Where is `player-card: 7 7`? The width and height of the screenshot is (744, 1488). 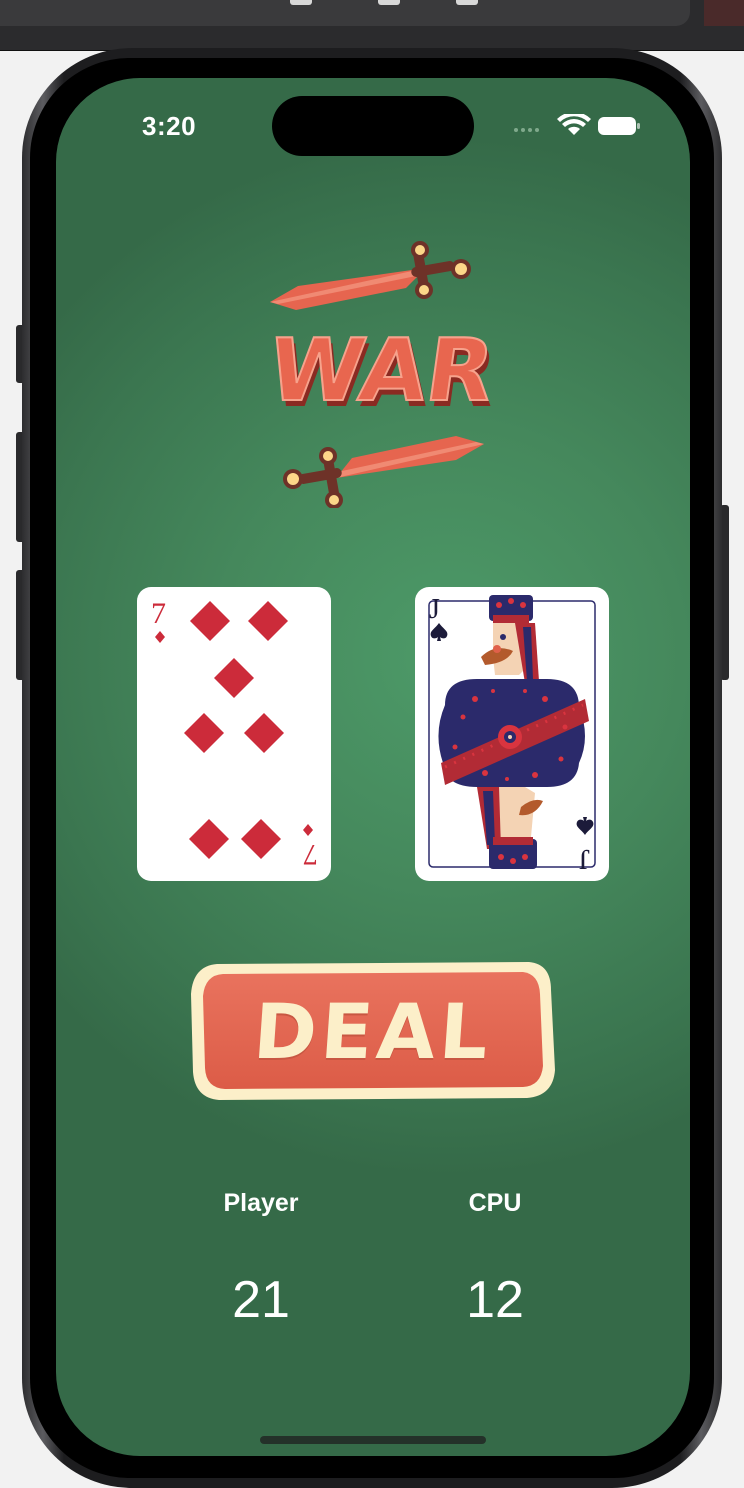 player-card: 7 7 is located at coordinates (234, 734).